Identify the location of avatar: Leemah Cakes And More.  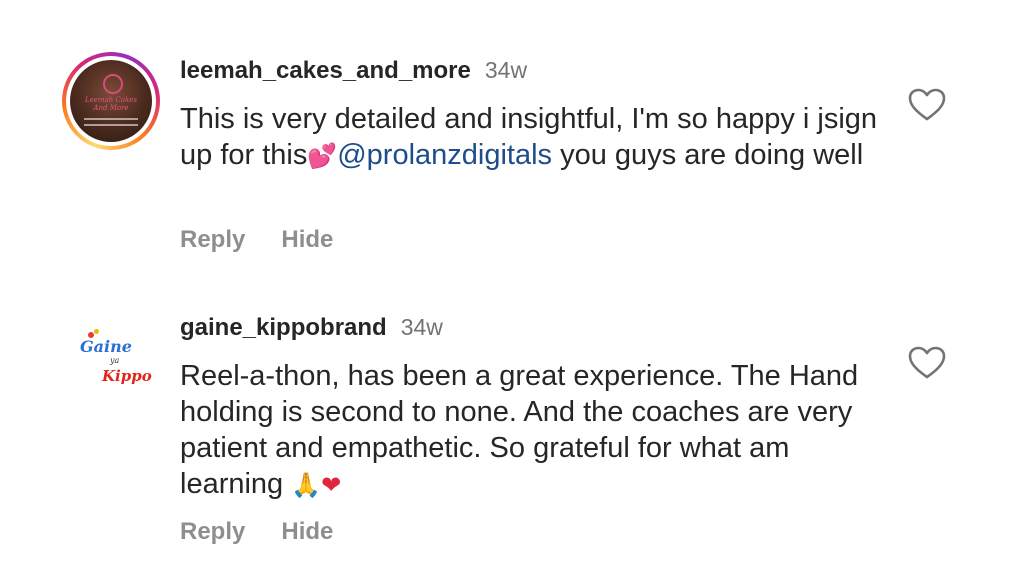
(111, 101).